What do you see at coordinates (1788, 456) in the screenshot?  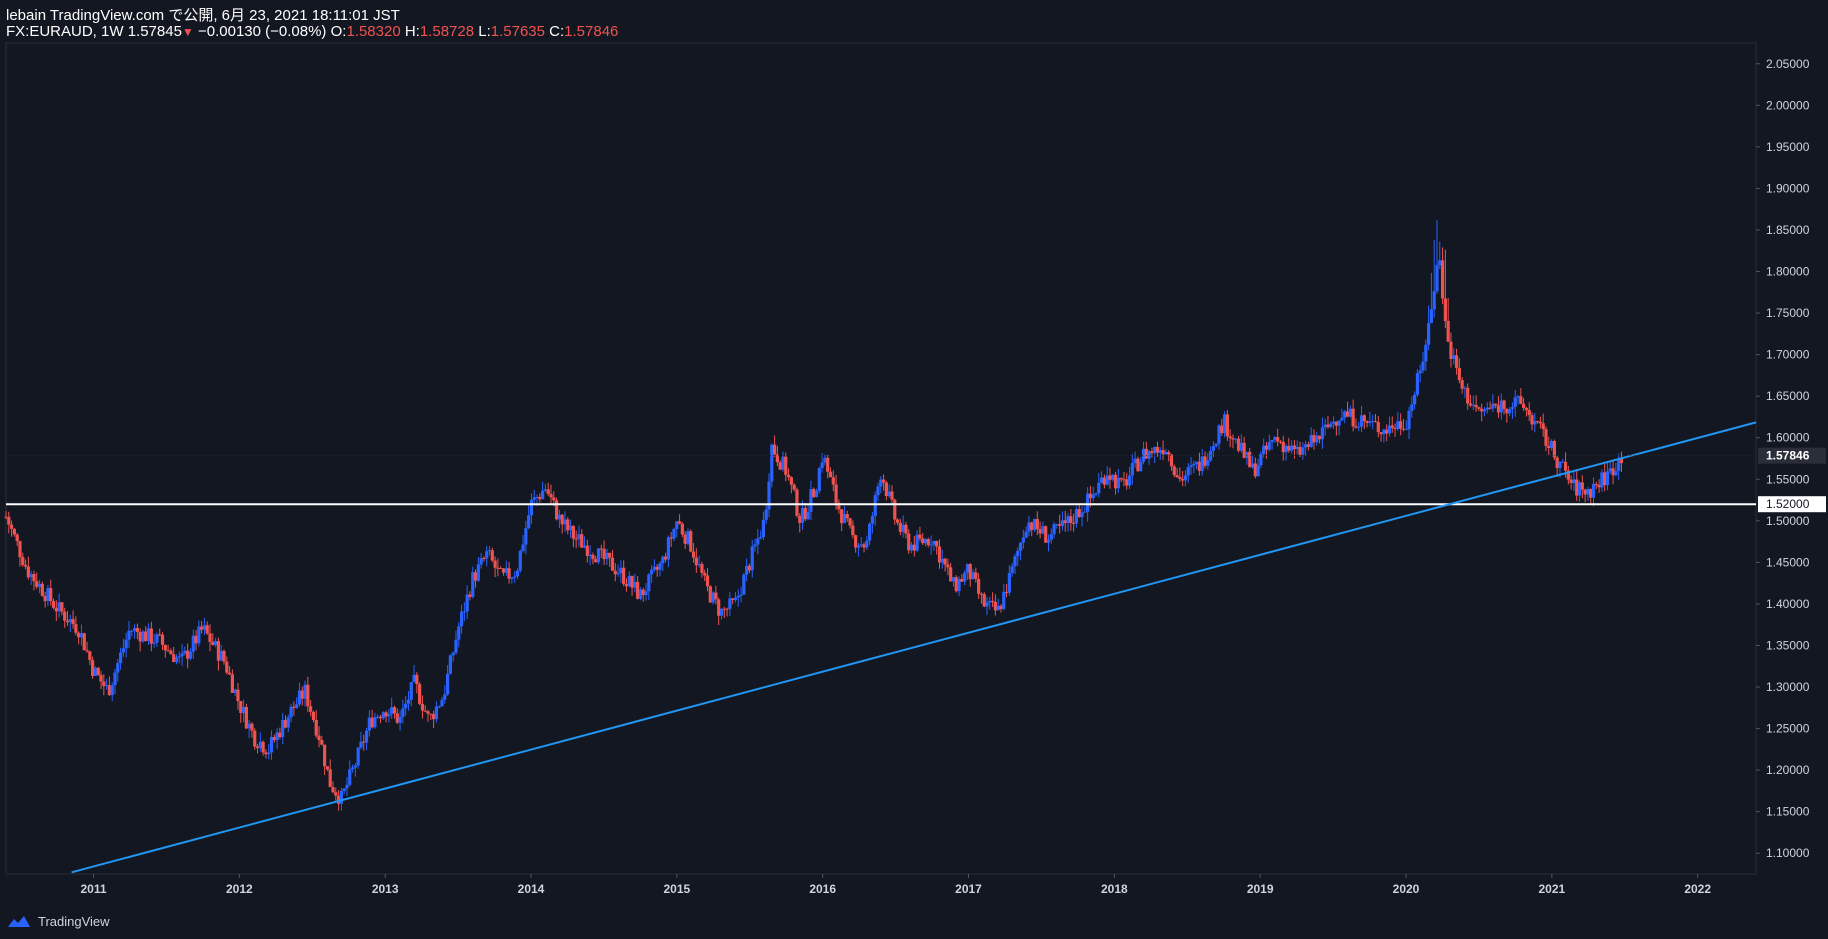 I see `last-price-label: 1.57846` at bounding box center [1788, 456].